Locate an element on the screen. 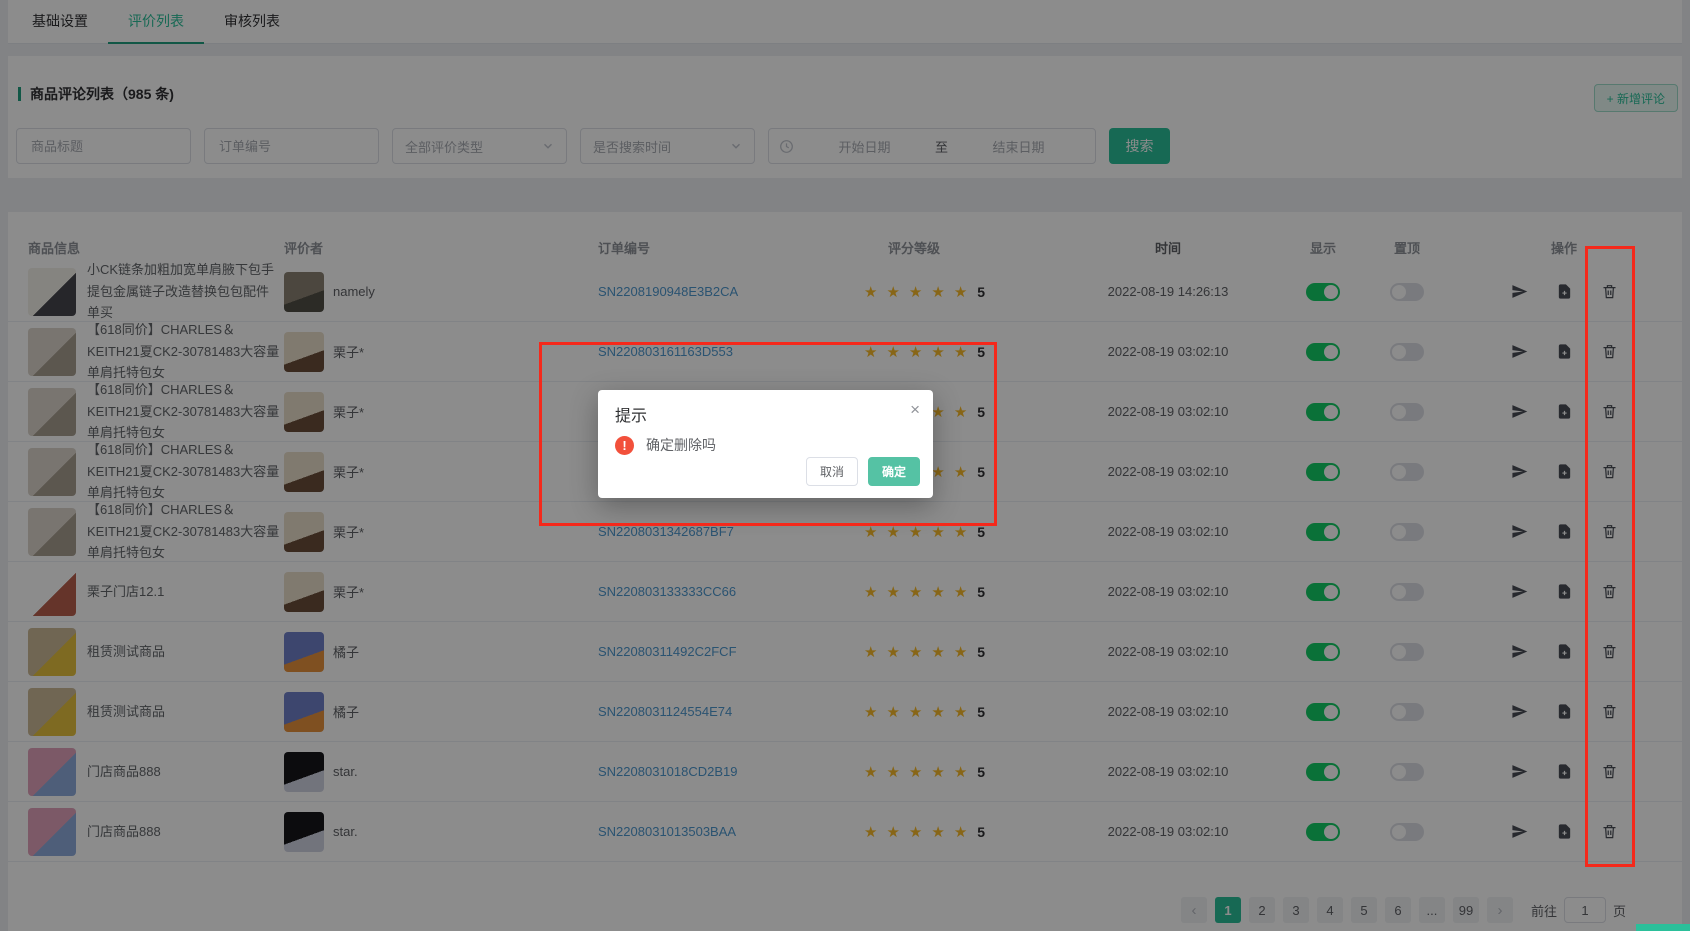  dialog-title: 提示 is located at coordinates (631, 416).